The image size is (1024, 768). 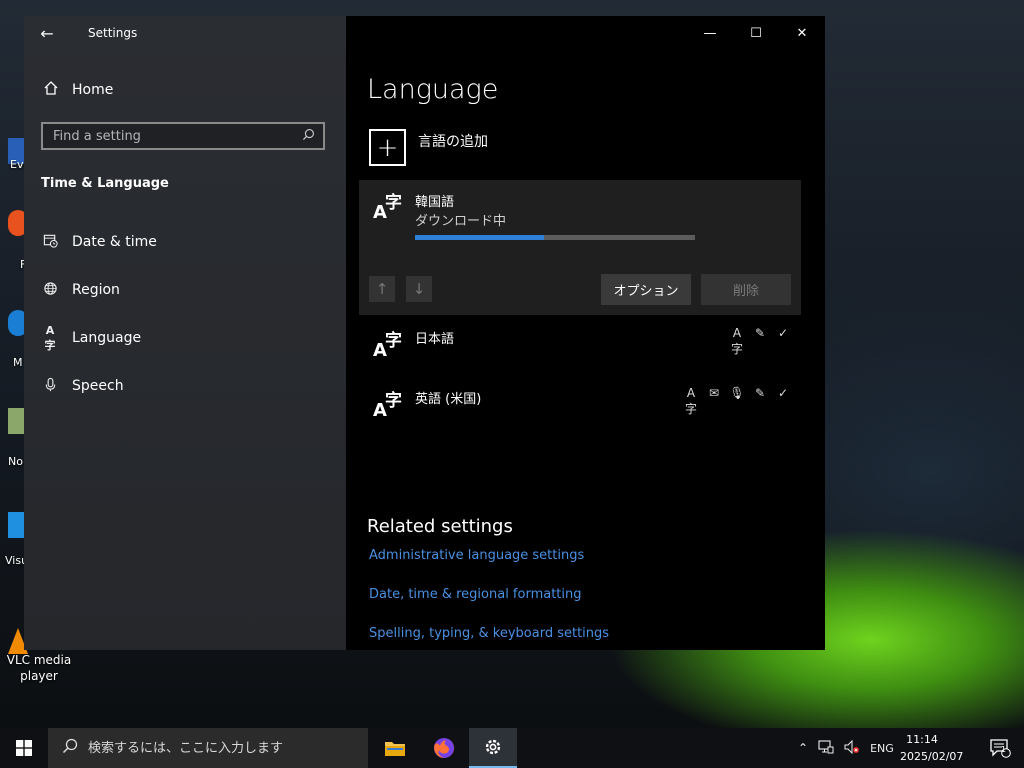 I want to click on clock-date: 2025/02/07, so click(x=932, y=756).